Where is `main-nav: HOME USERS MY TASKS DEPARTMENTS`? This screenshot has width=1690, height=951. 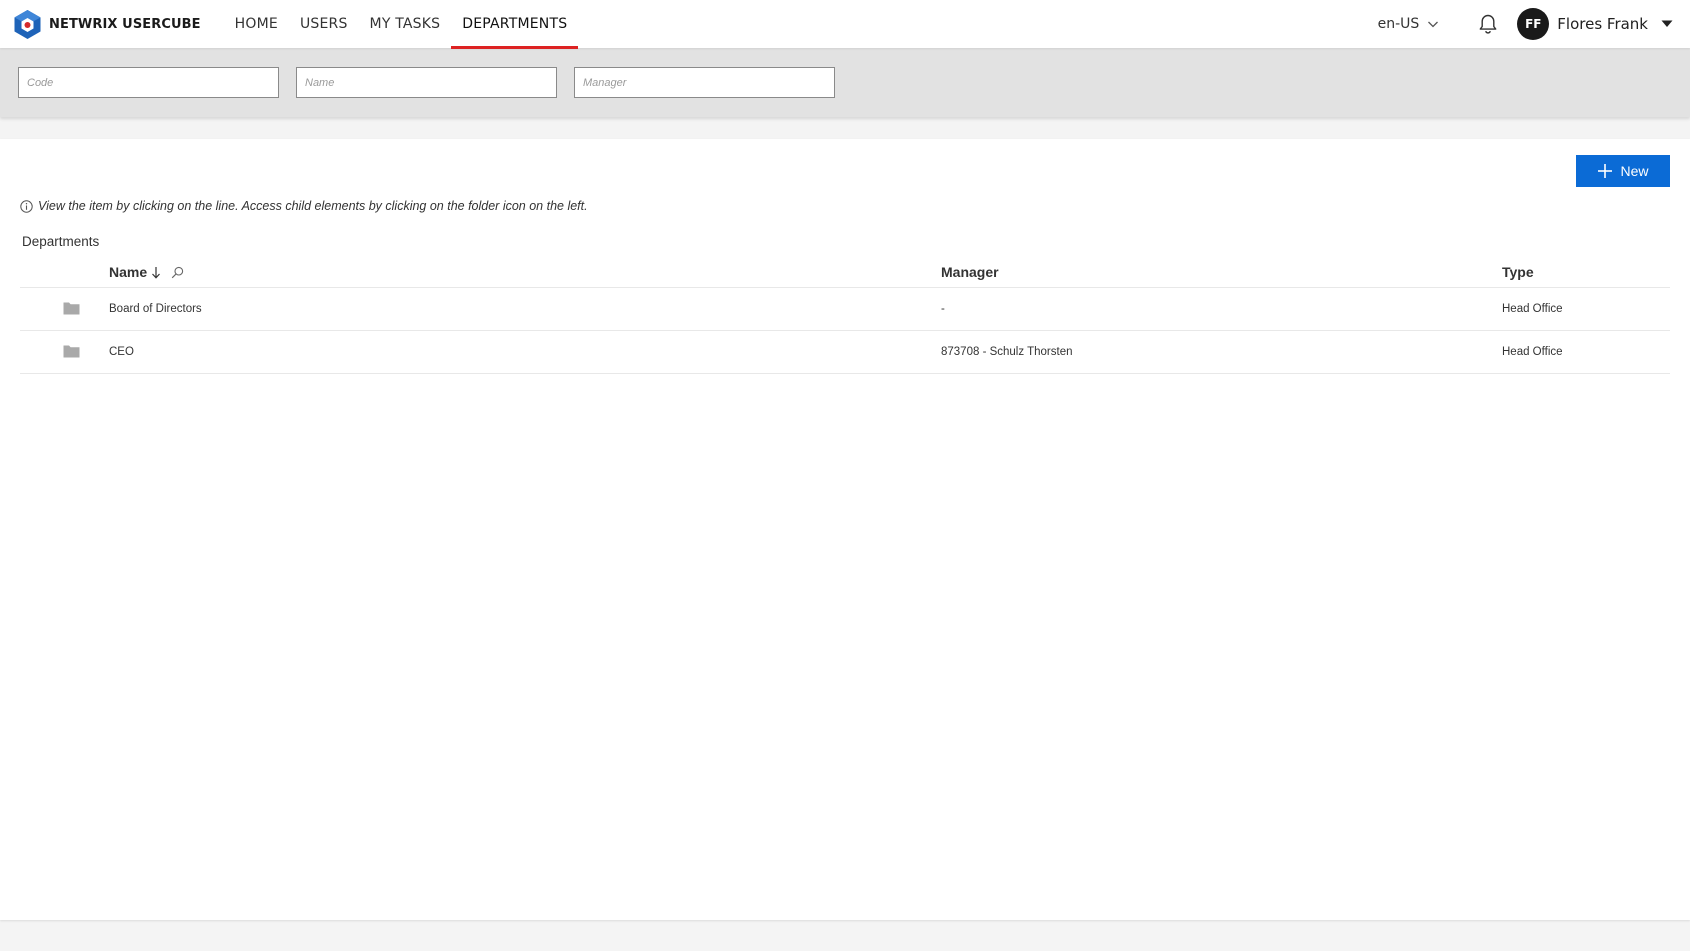 main-nav: HOME USERS MY TASKS DEPARTMENTS is located at coordinates (401, 24).